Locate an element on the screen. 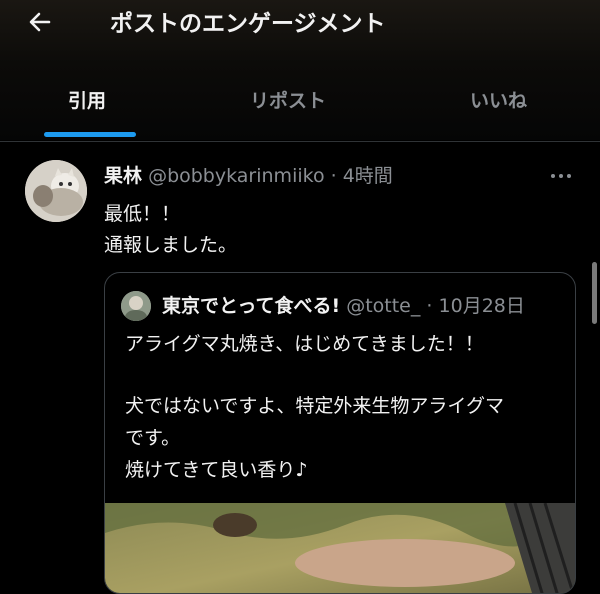  quoted-author-name: 東京でとって食べる! is located at coordinates (251, 306).